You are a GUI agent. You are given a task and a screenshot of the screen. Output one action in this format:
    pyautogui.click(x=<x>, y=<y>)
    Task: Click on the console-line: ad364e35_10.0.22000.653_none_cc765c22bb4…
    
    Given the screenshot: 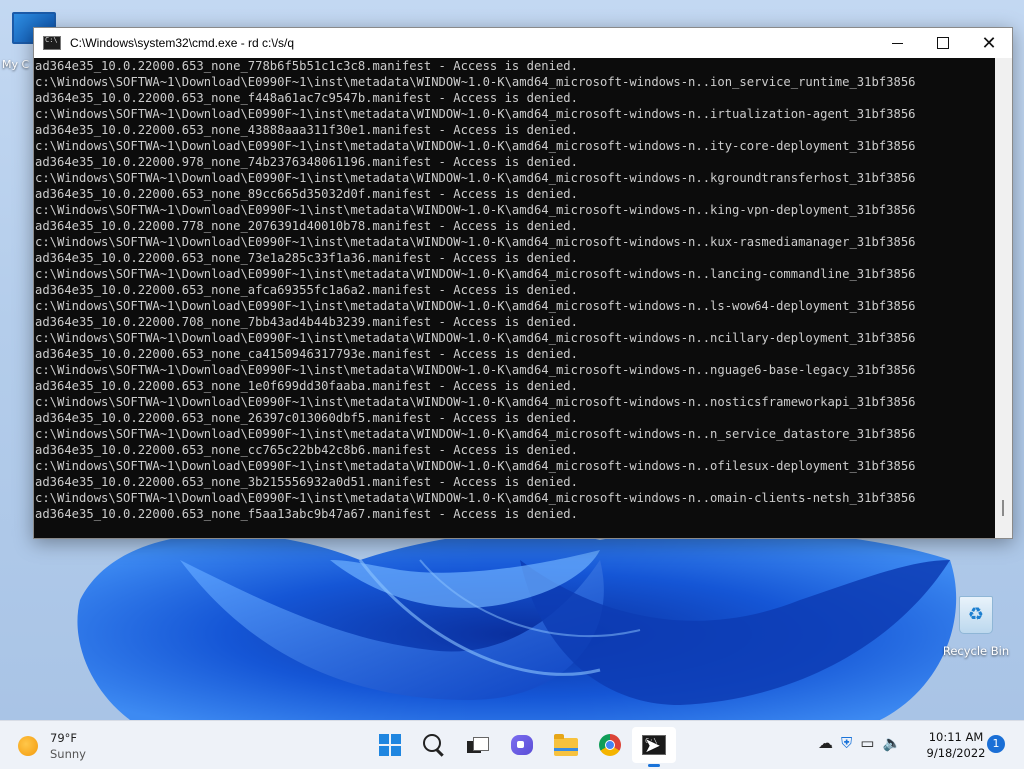 What is the action you would take?
    pyautogui.click(x=306, y=450)
    